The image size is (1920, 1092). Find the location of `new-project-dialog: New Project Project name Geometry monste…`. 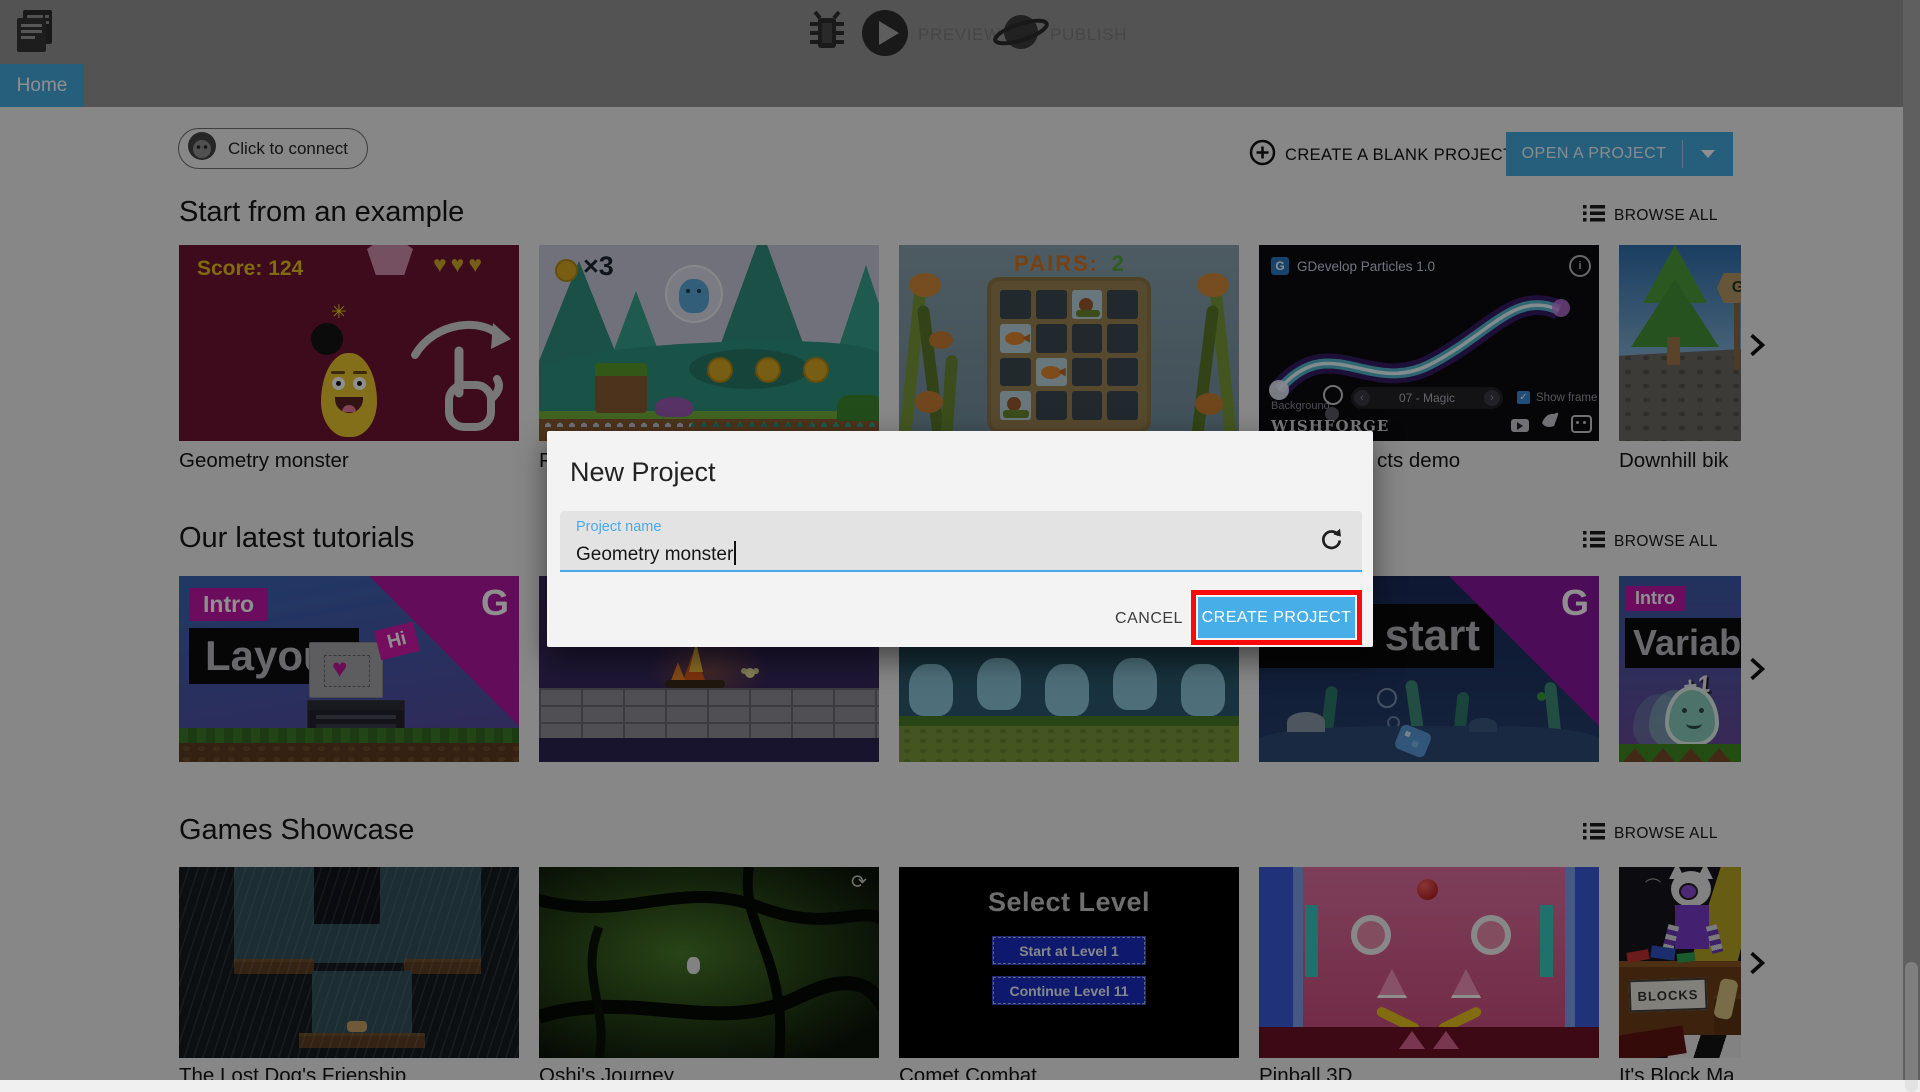

new-project-dialog: New Project Project name Geometry monste… is located at coordinates (960, 539).